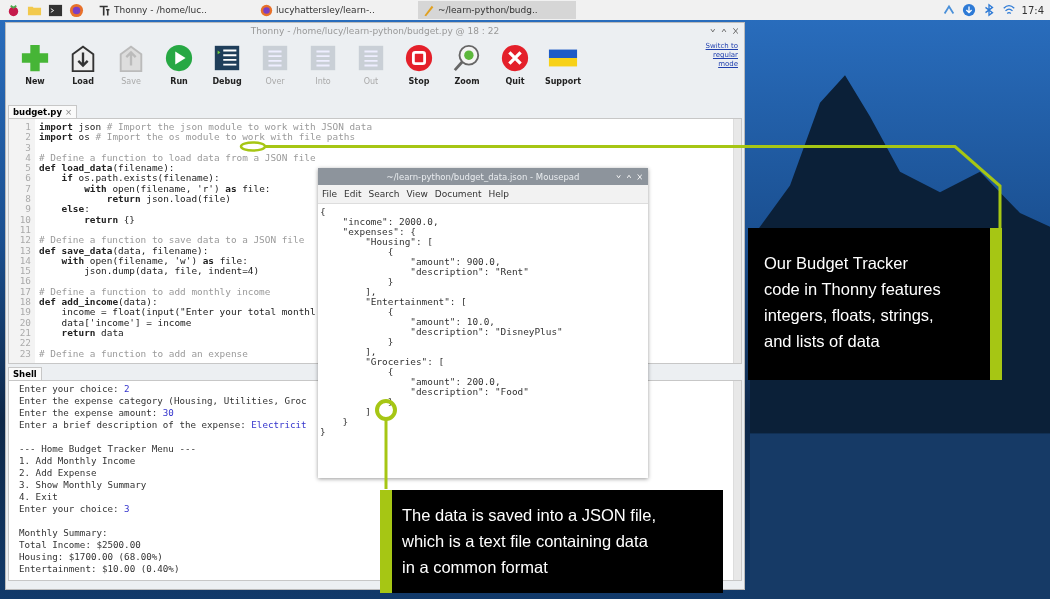 The image size is (1050, 599). Describe the element at coordinates (71, 126) in the screenshot. I see `code-text: import json` at that location.